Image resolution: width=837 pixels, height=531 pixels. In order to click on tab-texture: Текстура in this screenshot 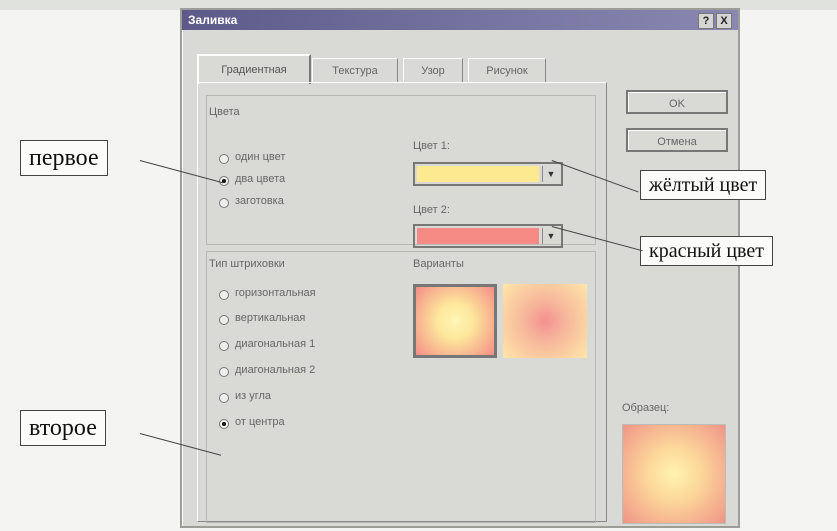, I will do `click(355, 70)`.